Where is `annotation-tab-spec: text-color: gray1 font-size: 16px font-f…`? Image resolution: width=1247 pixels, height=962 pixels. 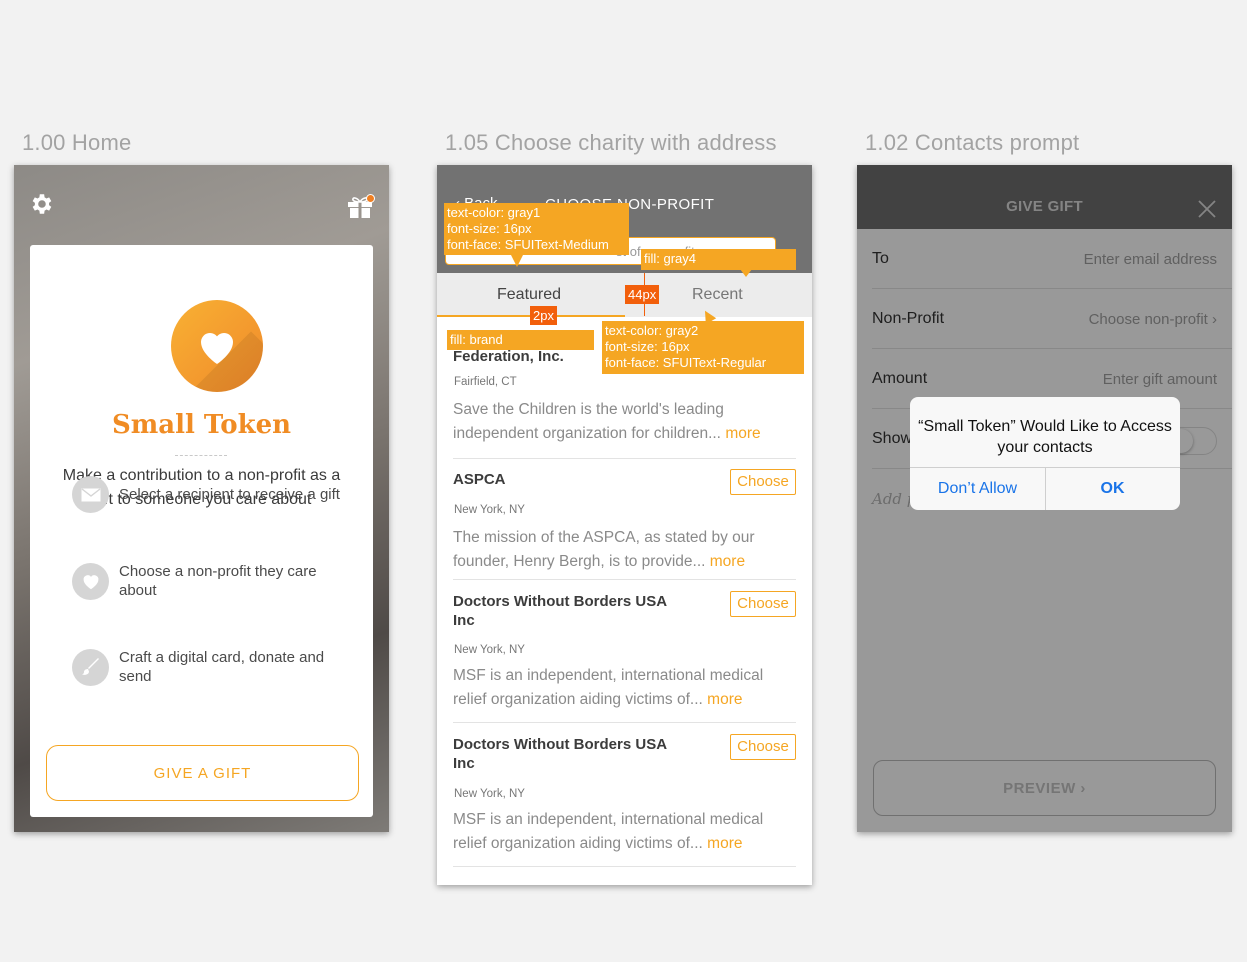 annotation-tab-spec: text-color: gray1 font-size: 16px font-f… is located at coordinates (536, 229).